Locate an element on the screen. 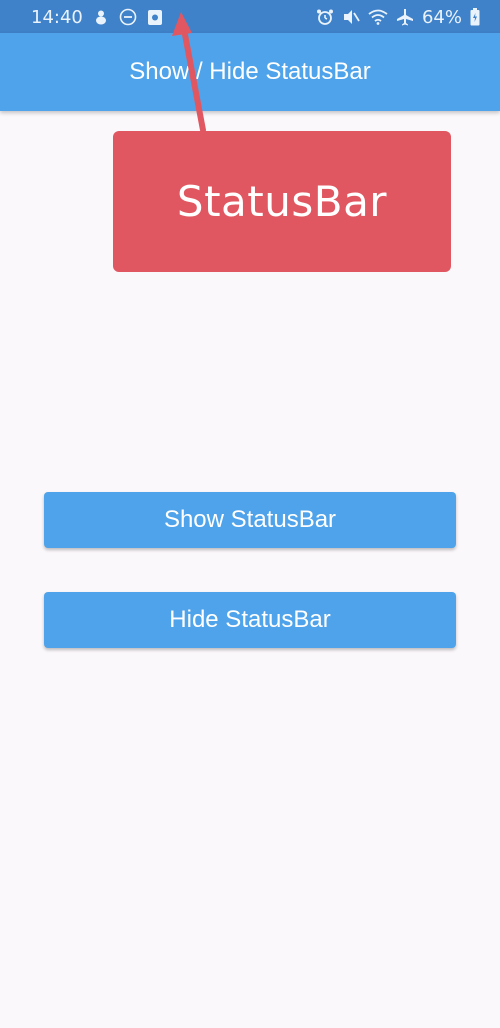  statusbar-callout-label: StatusBar is located at coordinates (282, 201).